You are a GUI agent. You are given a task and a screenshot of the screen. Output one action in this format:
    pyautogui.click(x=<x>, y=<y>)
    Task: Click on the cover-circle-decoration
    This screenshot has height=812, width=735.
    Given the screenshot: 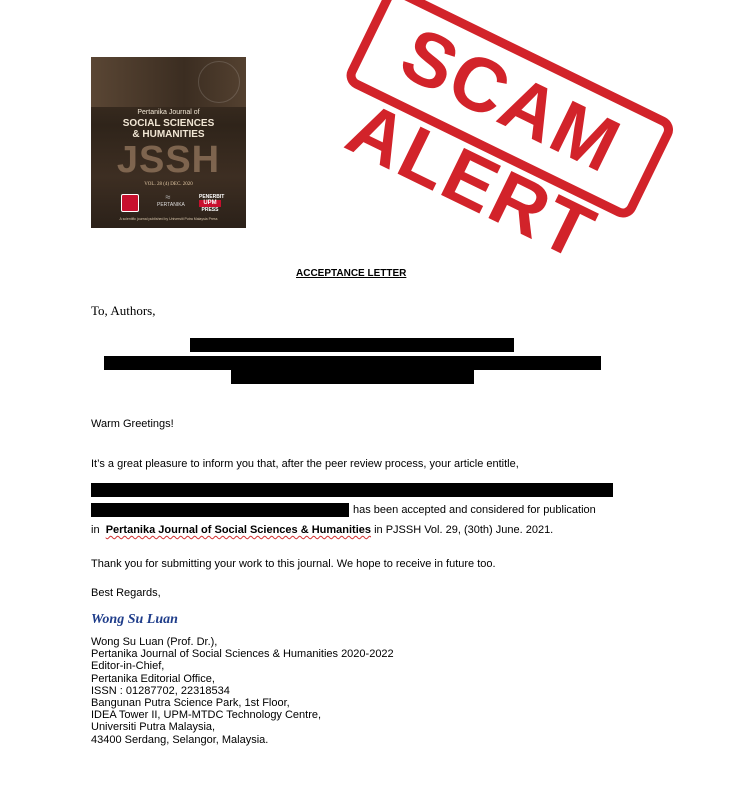 What is the action you would take?
    pyautogui.click(x=219, y=82)
    